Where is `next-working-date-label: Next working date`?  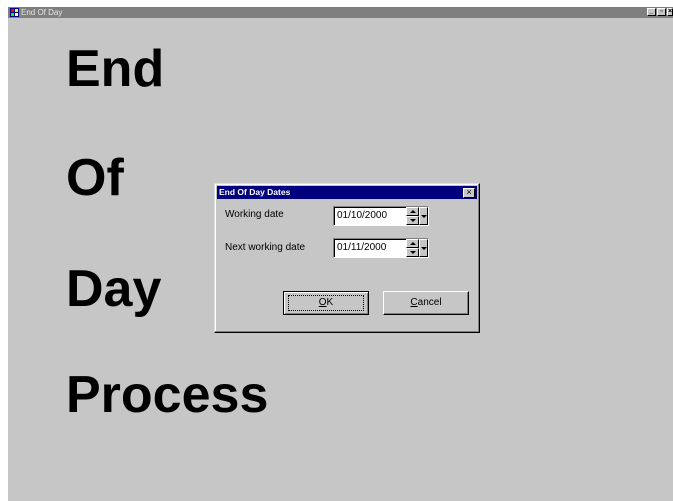
next-working-date-label: Next working date is located at coordinates (265, 247).